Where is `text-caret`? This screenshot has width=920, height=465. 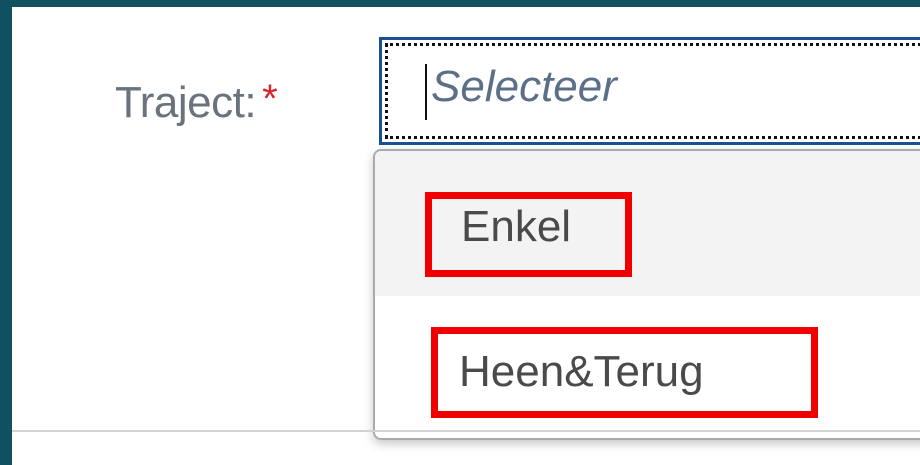
text-caret is located at coordinates (426, 92).